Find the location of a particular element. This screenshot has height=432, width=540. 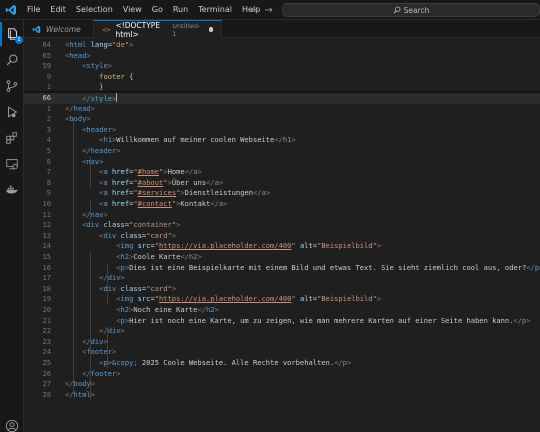

line-code: <div class="card"> is located at coordinates (138, 235).